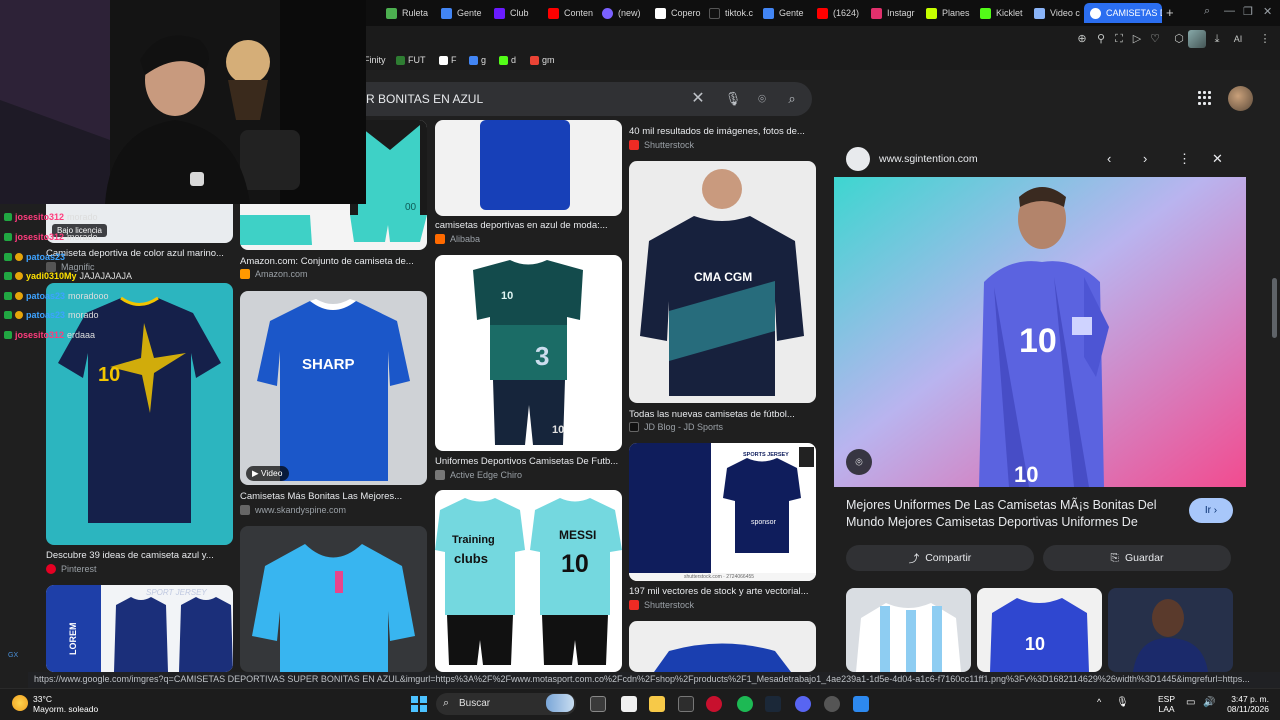  Describe the element at coordinates (1207, 11) in the screenshot. I see `search-tabs-icon: ⌕` at that location.